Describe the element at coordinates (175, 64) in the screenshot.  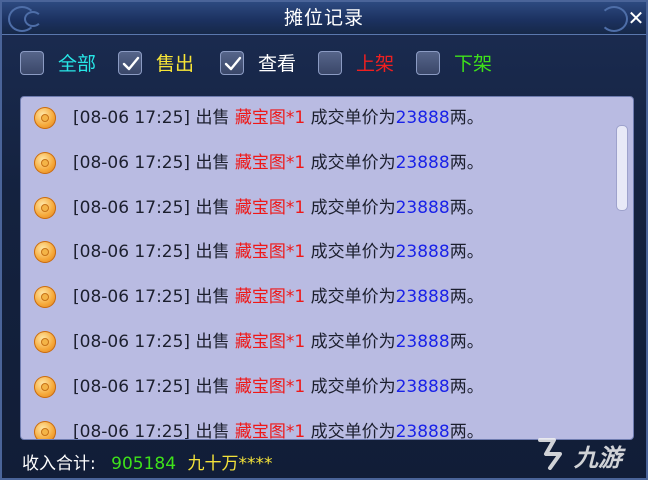
I see `filter-label: 售出` at that location.